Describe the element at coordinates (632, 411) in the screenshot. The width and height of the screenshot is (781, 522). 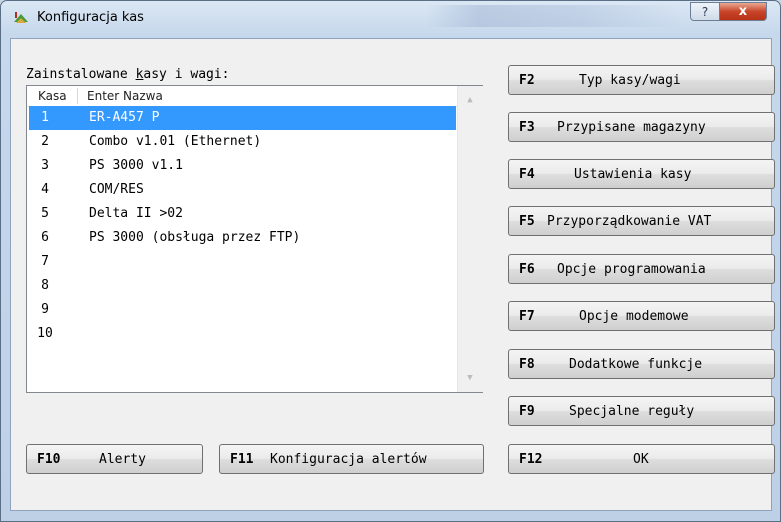
I see `button-label: Specjalne reguły` at that location.